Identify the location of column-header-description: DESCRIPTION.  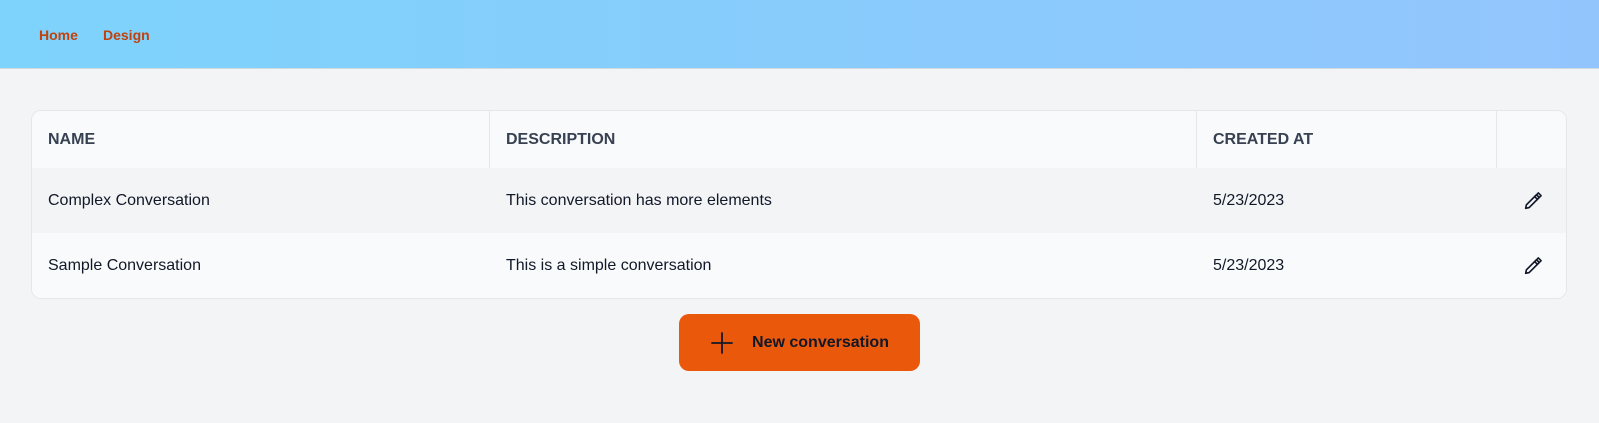
(843, 139).